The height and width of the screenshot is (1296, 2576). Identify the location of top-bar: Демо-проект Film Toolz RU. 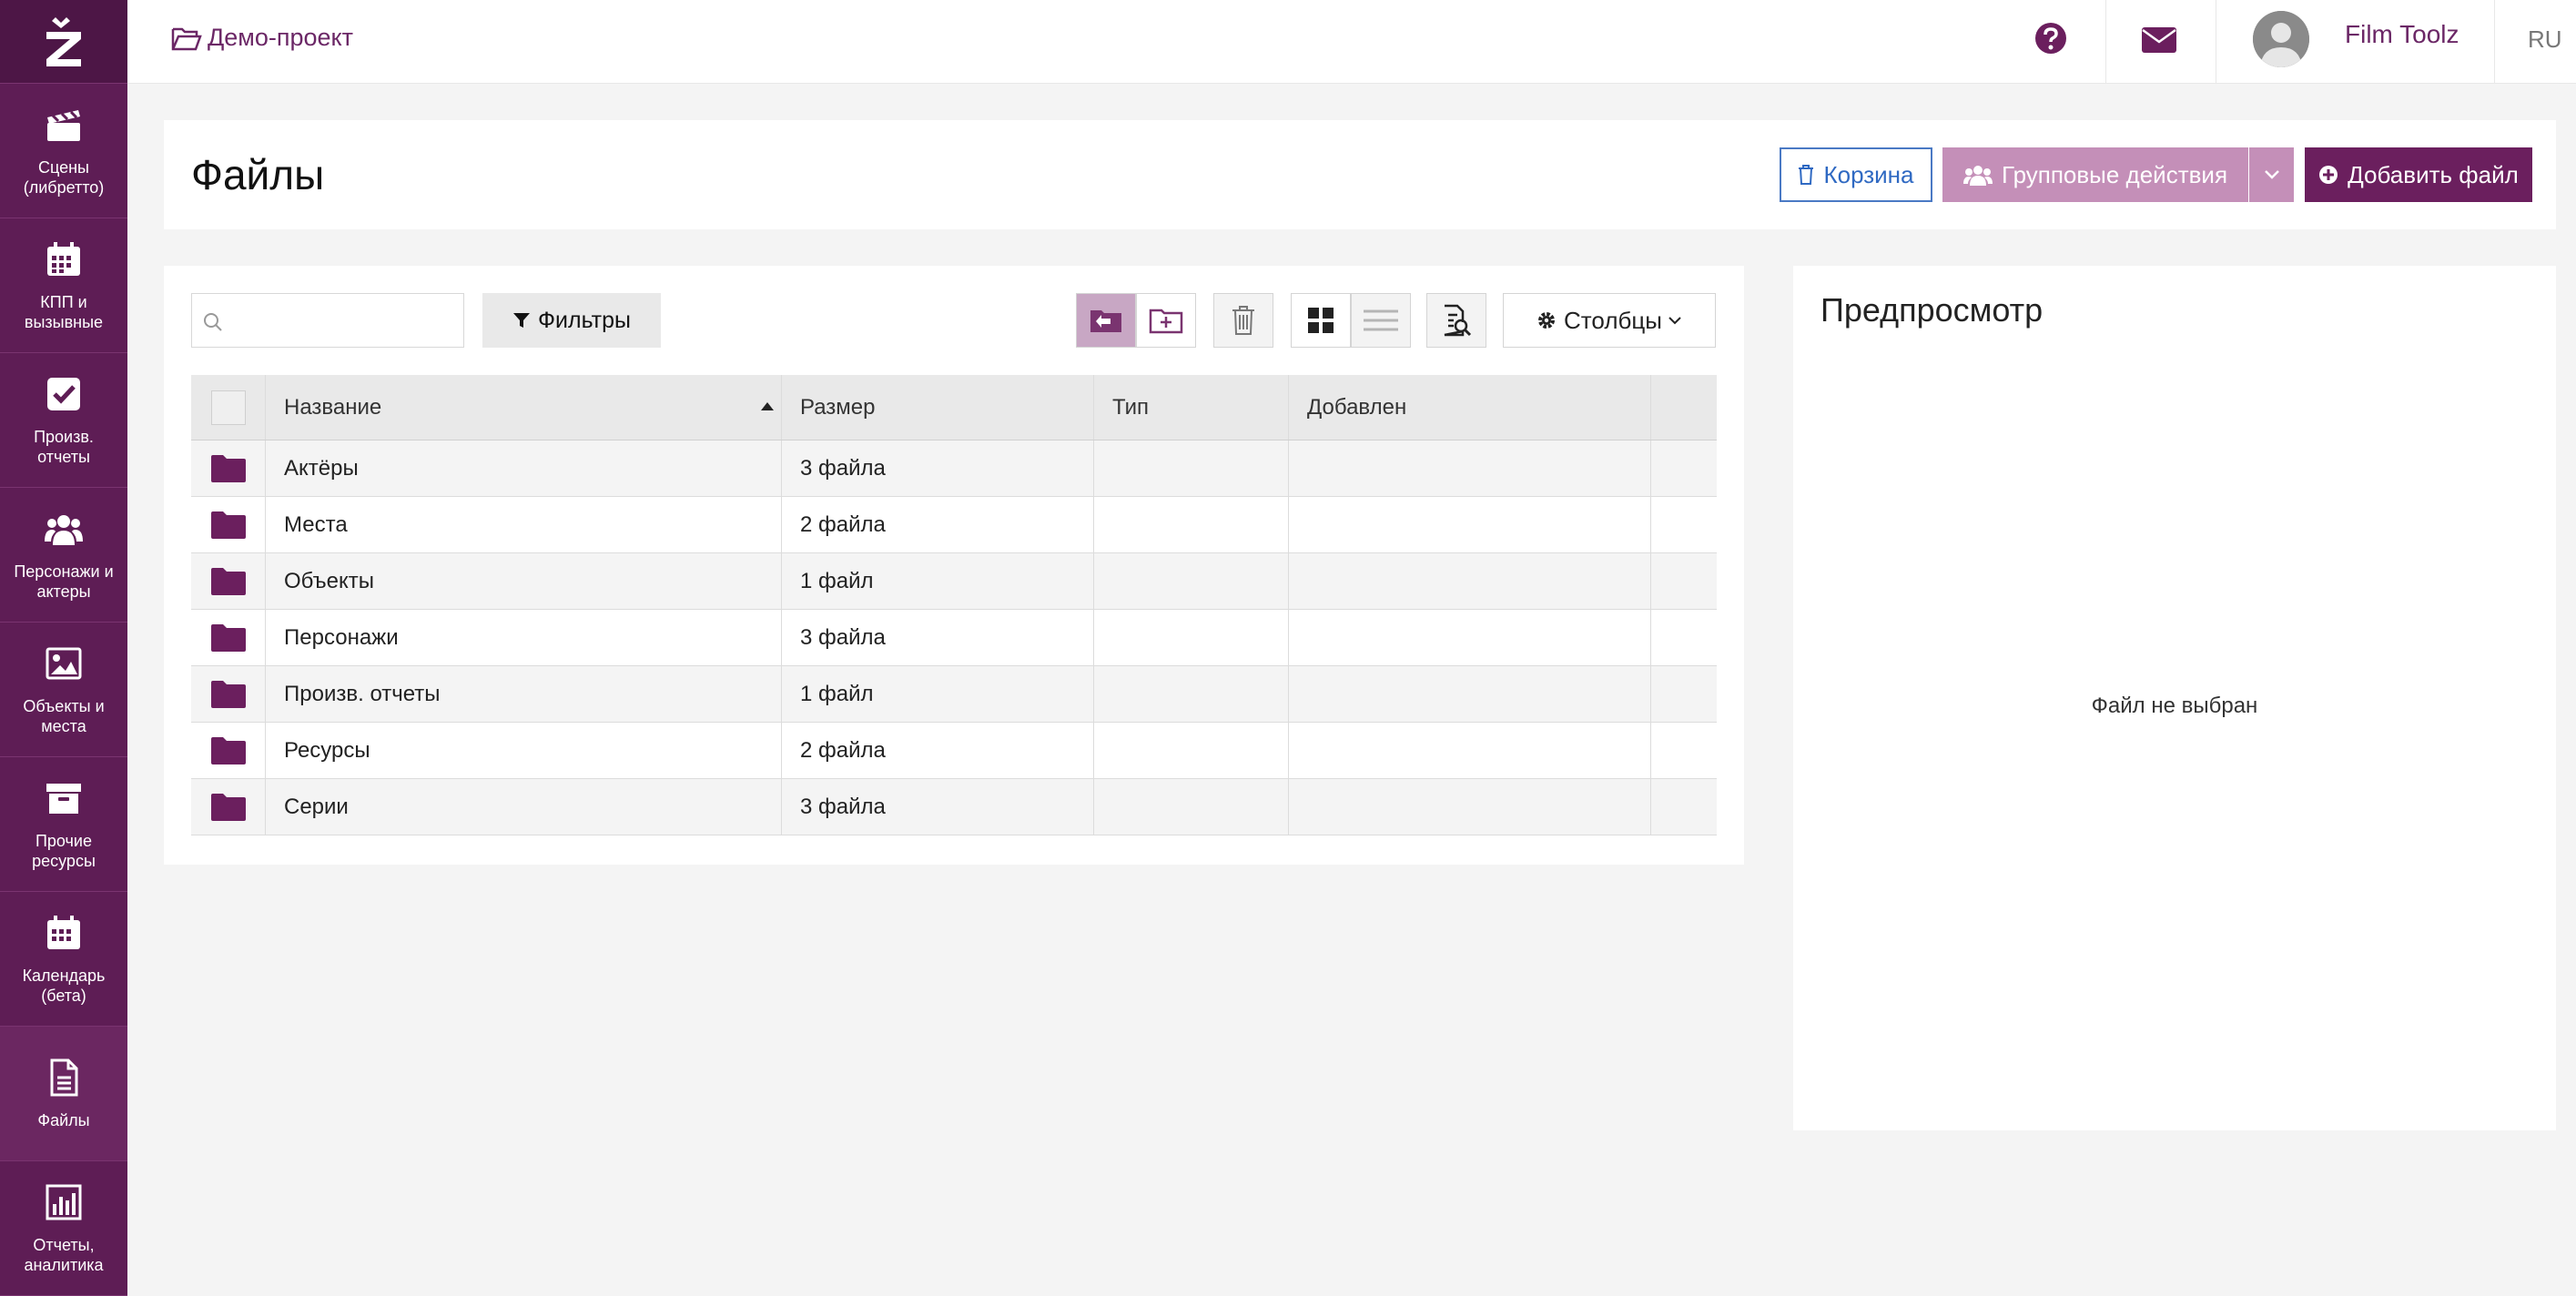
(1351, 42).